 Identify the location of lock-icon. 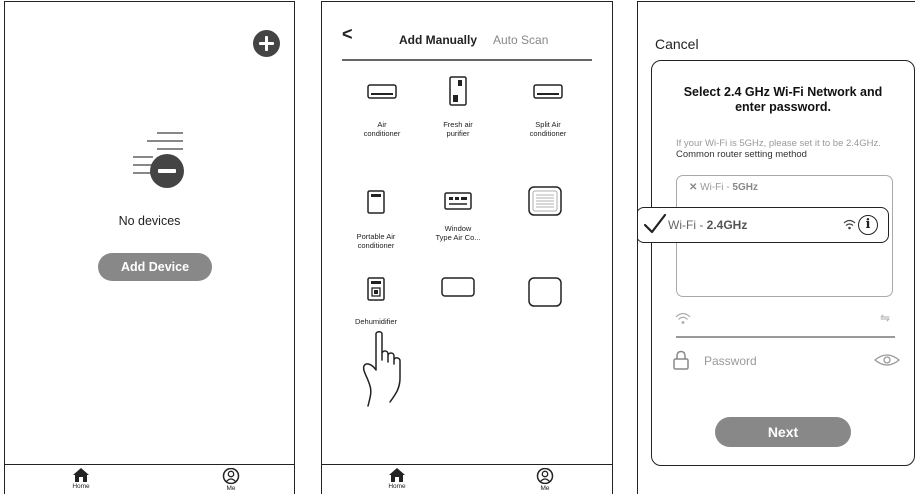
(681, 360).